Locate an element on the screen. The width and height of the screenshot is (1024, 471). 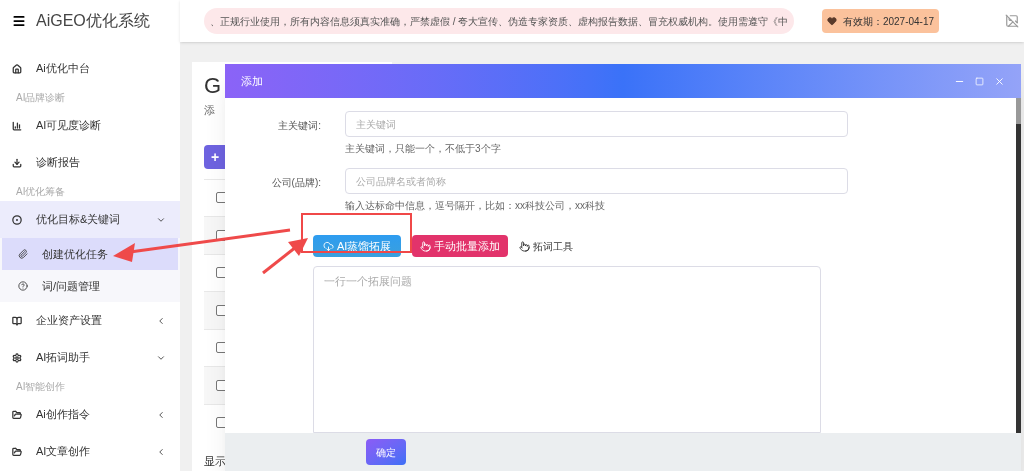
cloud-icon is located at coordinates (328, 246).